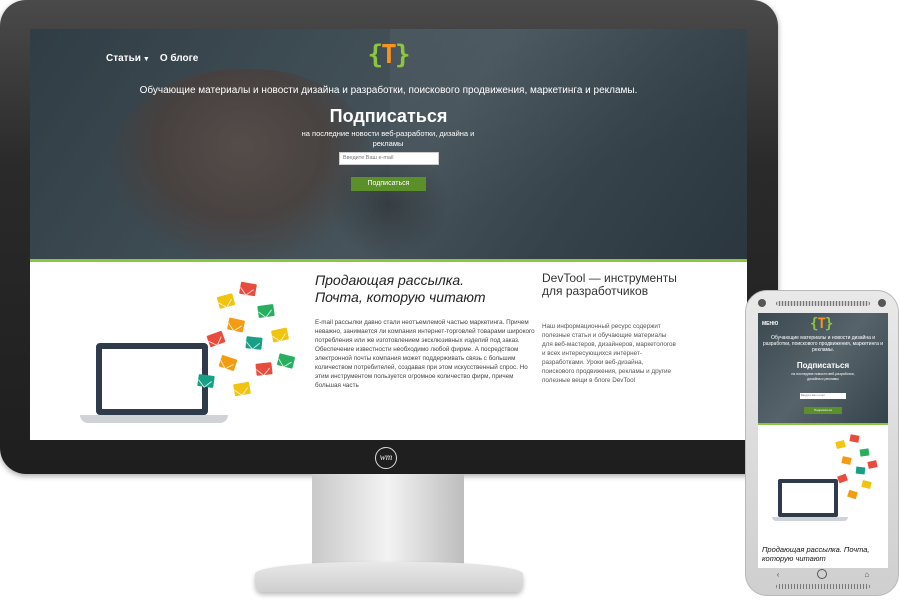 This screenshot has width=900, height=600. I want to click on mobile-subscribe-title: Подписаться, so click(823, 365).